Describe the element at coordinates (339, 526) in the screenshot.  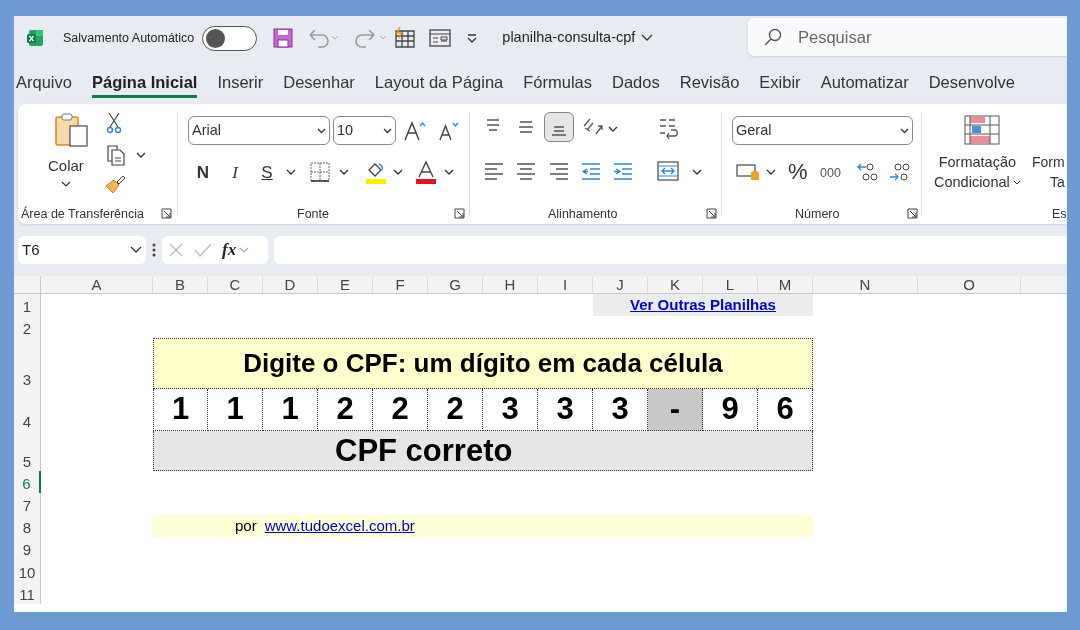
I see `website-link: www.tudoexcel.com.br` at that location.